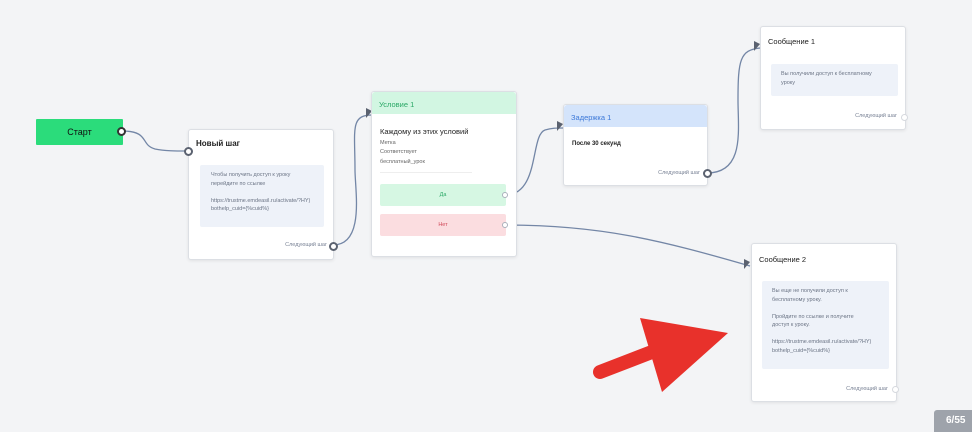  What do you see at coordinates (426, 172) in the screenshot?
I see `condition-divider` at bounding box center [426, 172].